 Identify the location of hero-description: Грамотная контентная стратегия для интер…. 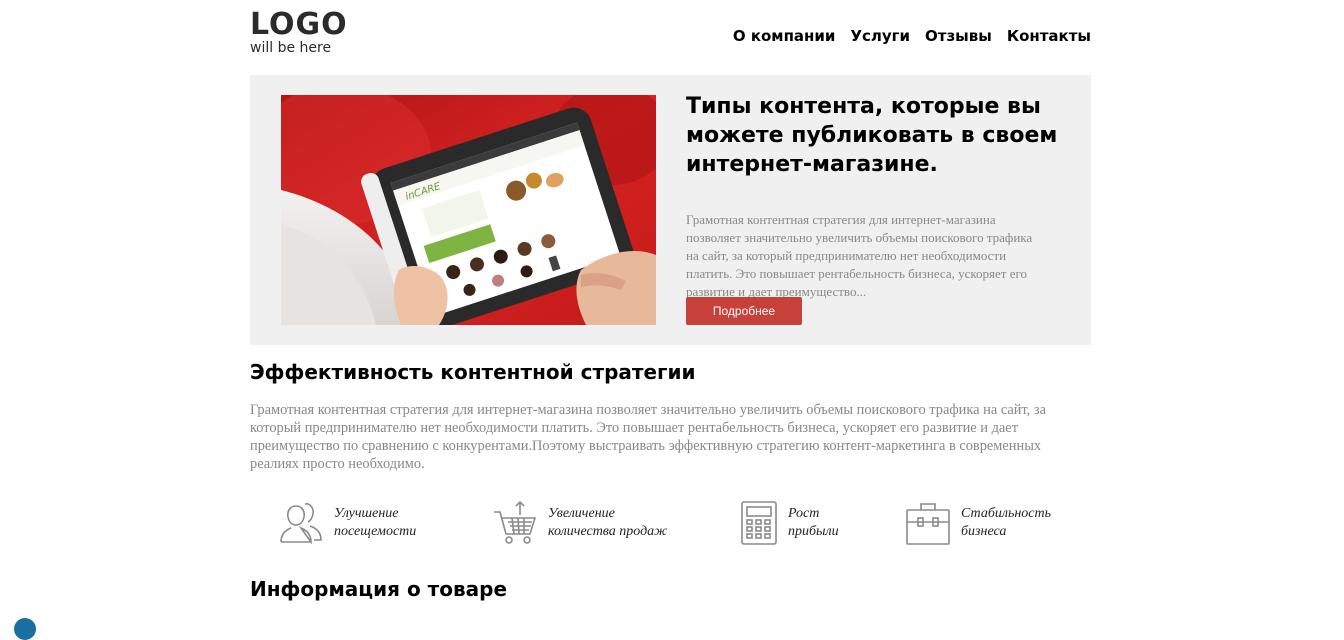
(859, 255).